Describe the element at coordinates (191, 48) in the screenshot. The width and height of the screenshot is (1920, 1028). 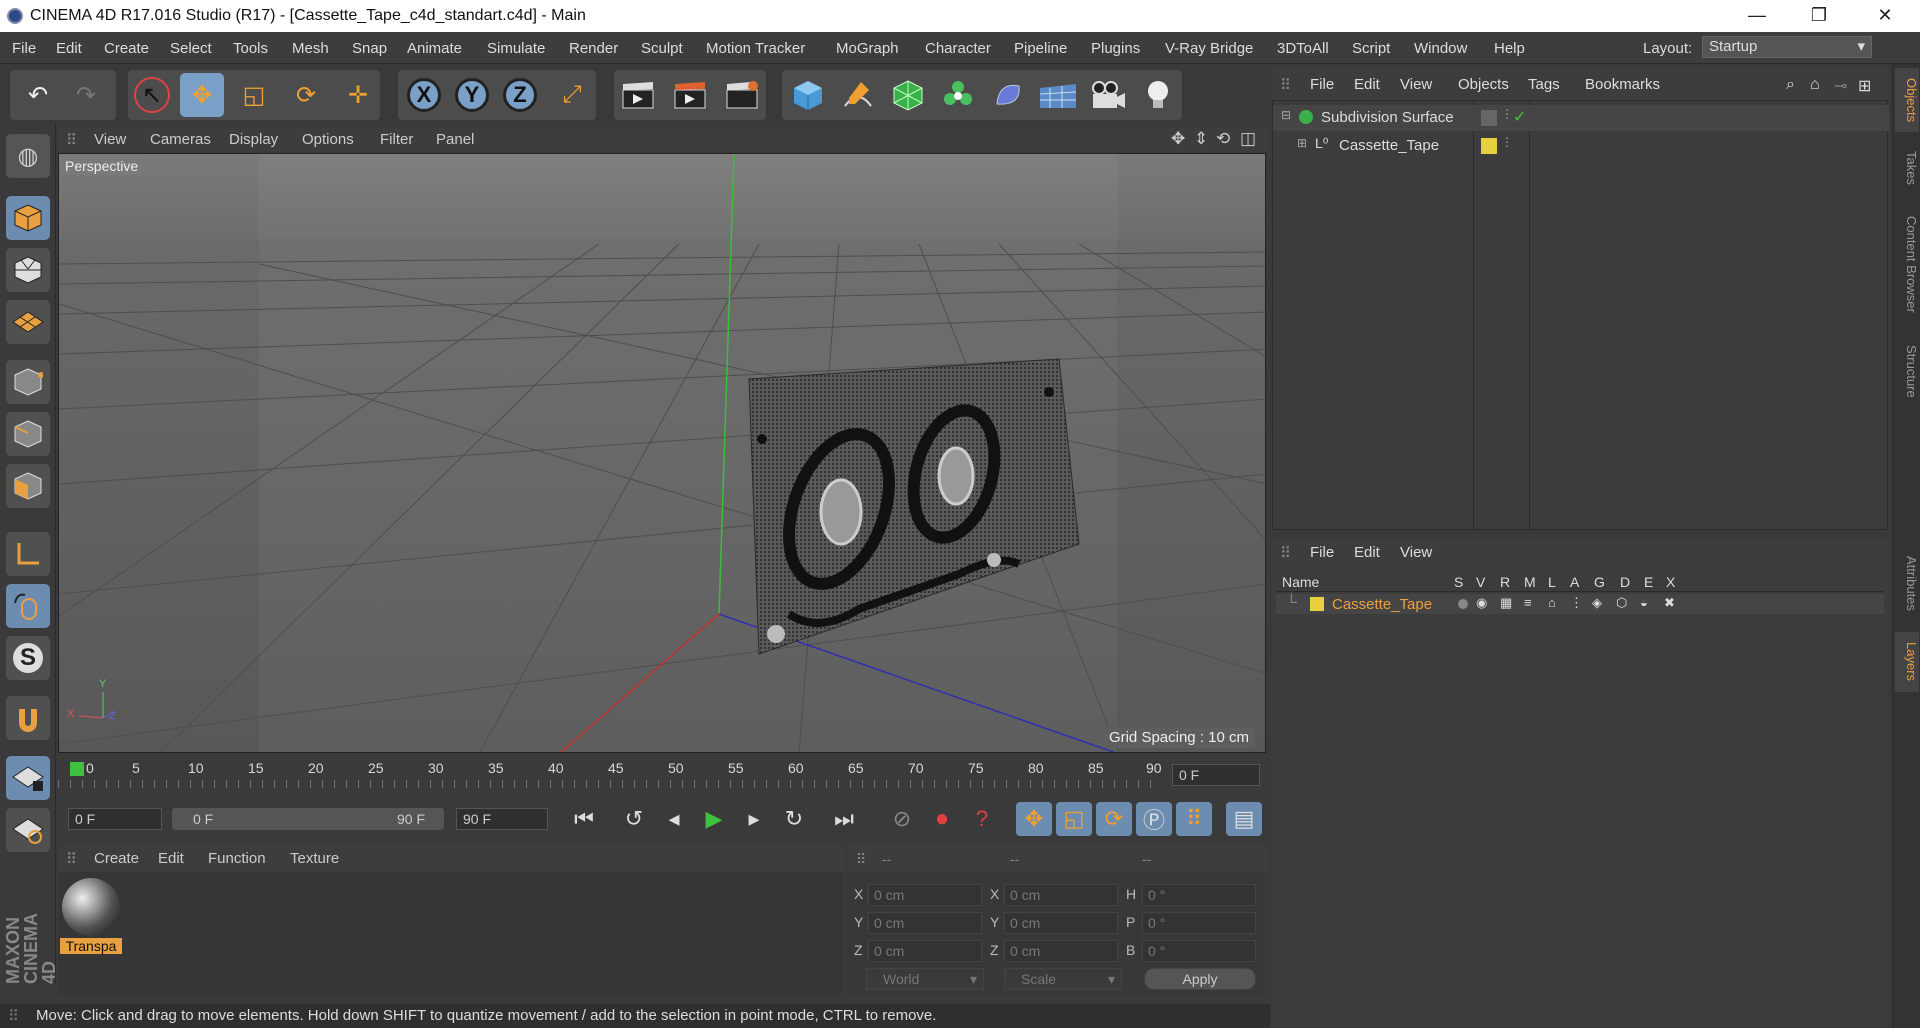
I see `menu-select: Select` at that location.